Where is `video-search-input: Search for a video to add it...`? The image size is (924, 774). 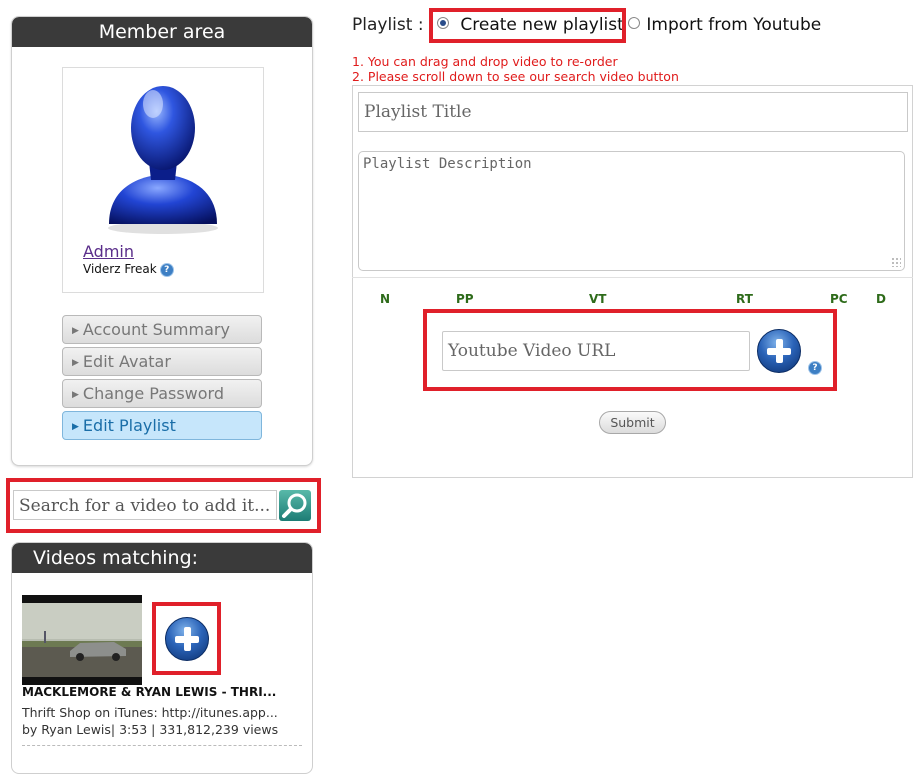
video-search-input: Search for a video to add it... is located at coordinates (145, 505).